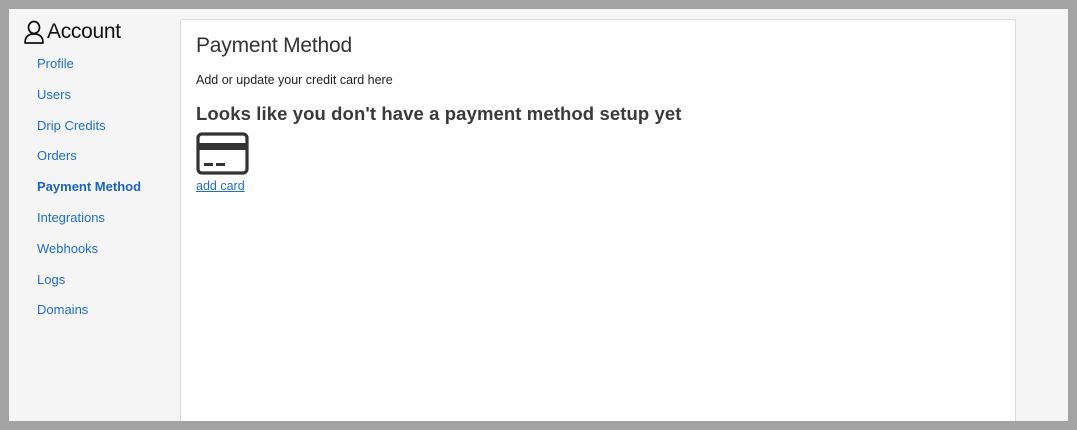 Image resolution: width=1077 pixels, height=430 pixels. Describe the element at coordinates (89, 286) in the screenshot. I see `sidebar-item-logs: Logs` at that location.